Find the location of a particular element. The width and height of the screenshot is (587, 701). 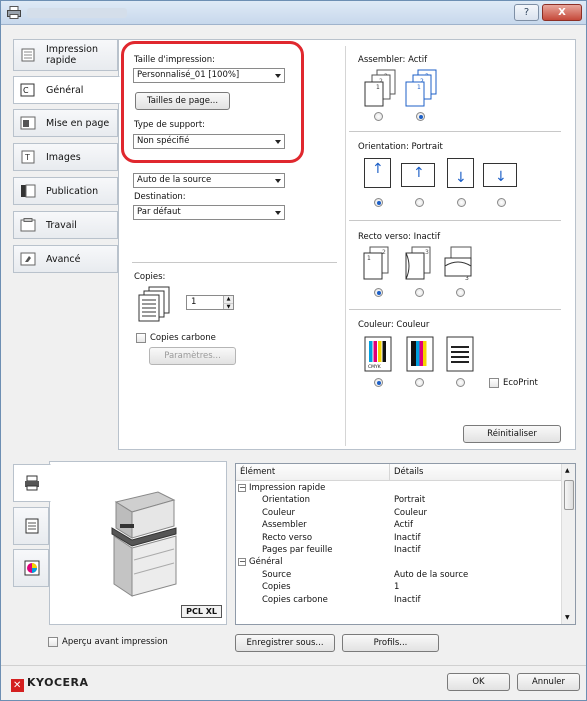

printer-illustration-icon is located at coordinates (144, 544).